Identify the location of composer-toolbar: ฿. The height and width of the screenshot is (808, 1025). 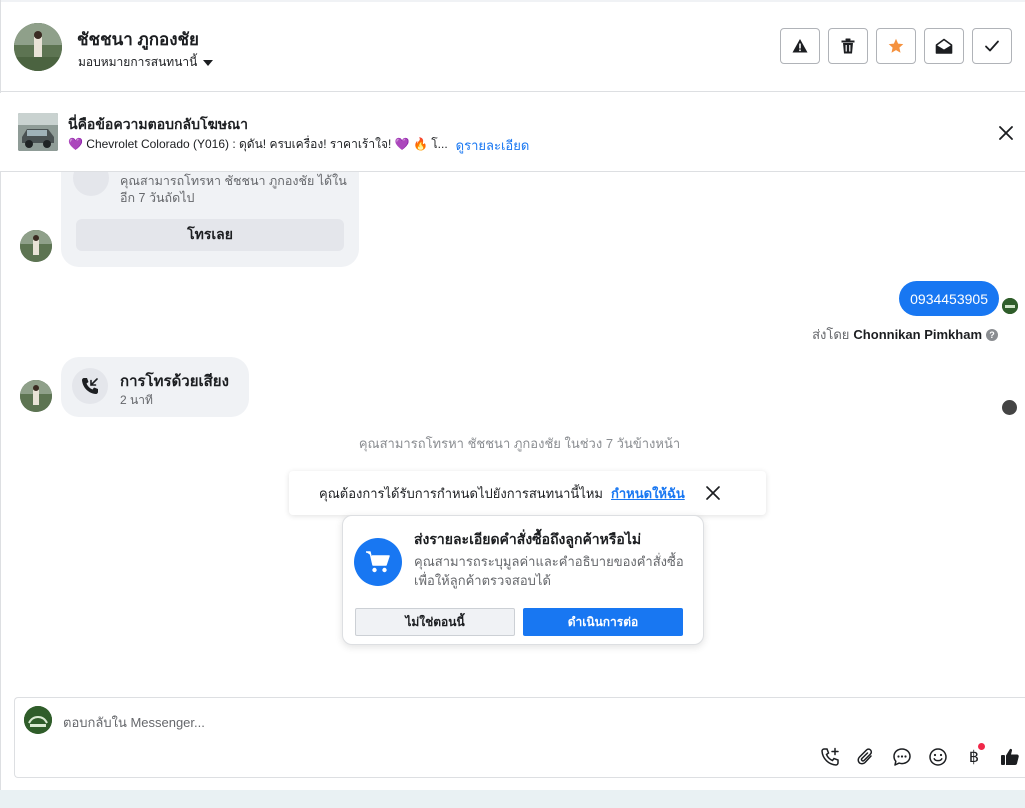
(920, 755).